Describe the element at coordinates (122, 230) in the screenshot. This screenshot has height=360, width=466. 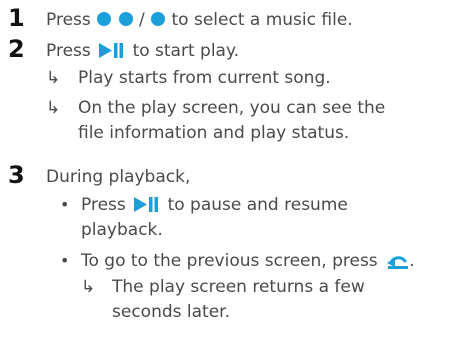
I see `step-3-bullet-1-cont: playback.` at that location.